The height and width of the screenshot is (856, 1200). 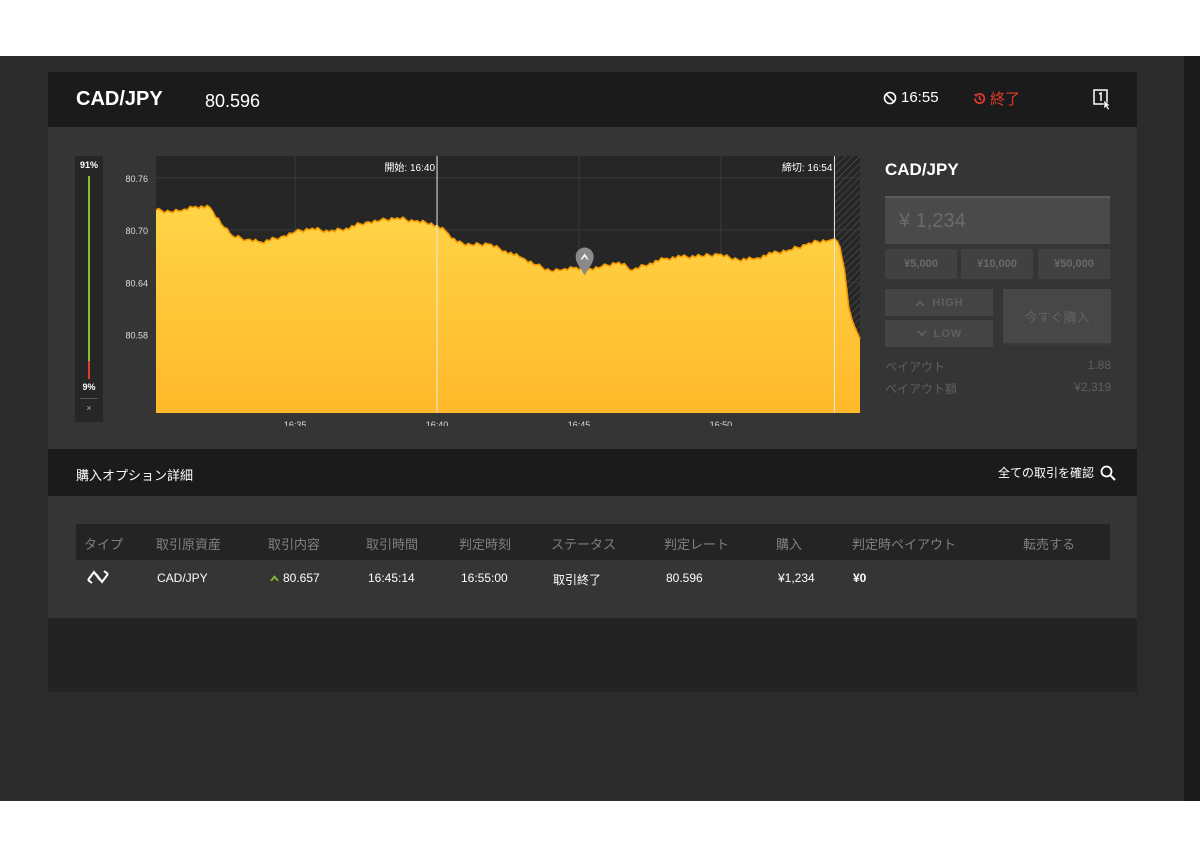 What do you see at coordinates (1005, 99) in the screenshot?
I see `status-label: 終了` at bounding box center [1005, 99].